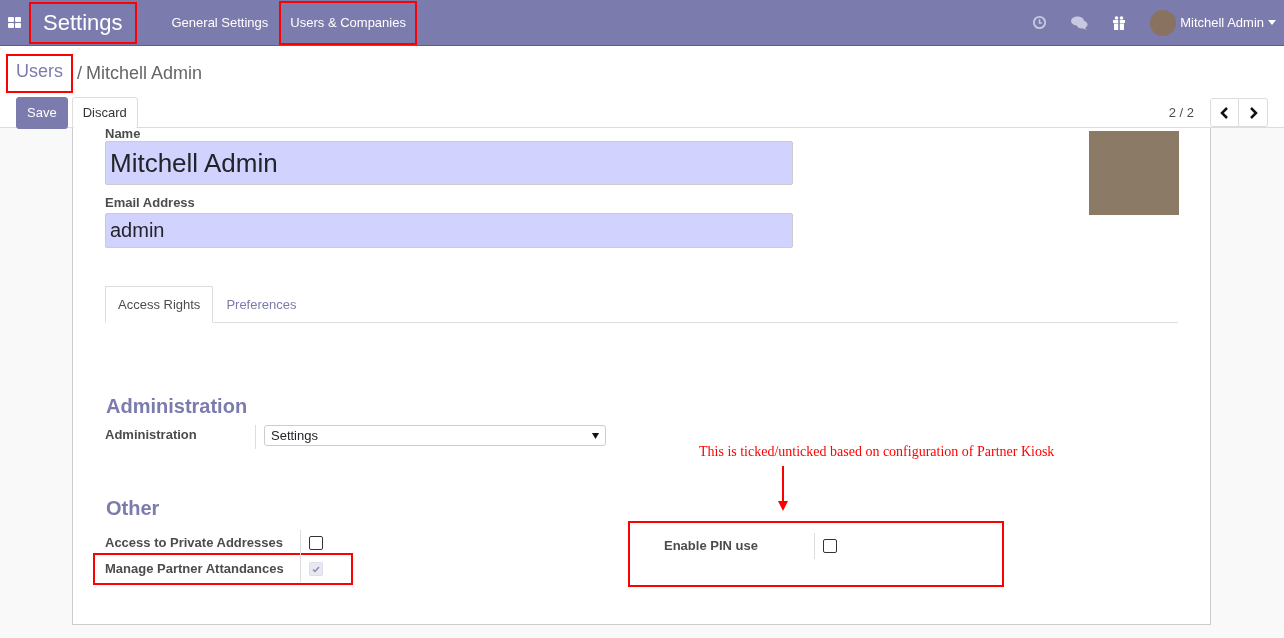 This screenshot has width=1284, height=638. Describe the element at coordinates (449, 230) in the screenshot. I see `email-field: admin` at that location.